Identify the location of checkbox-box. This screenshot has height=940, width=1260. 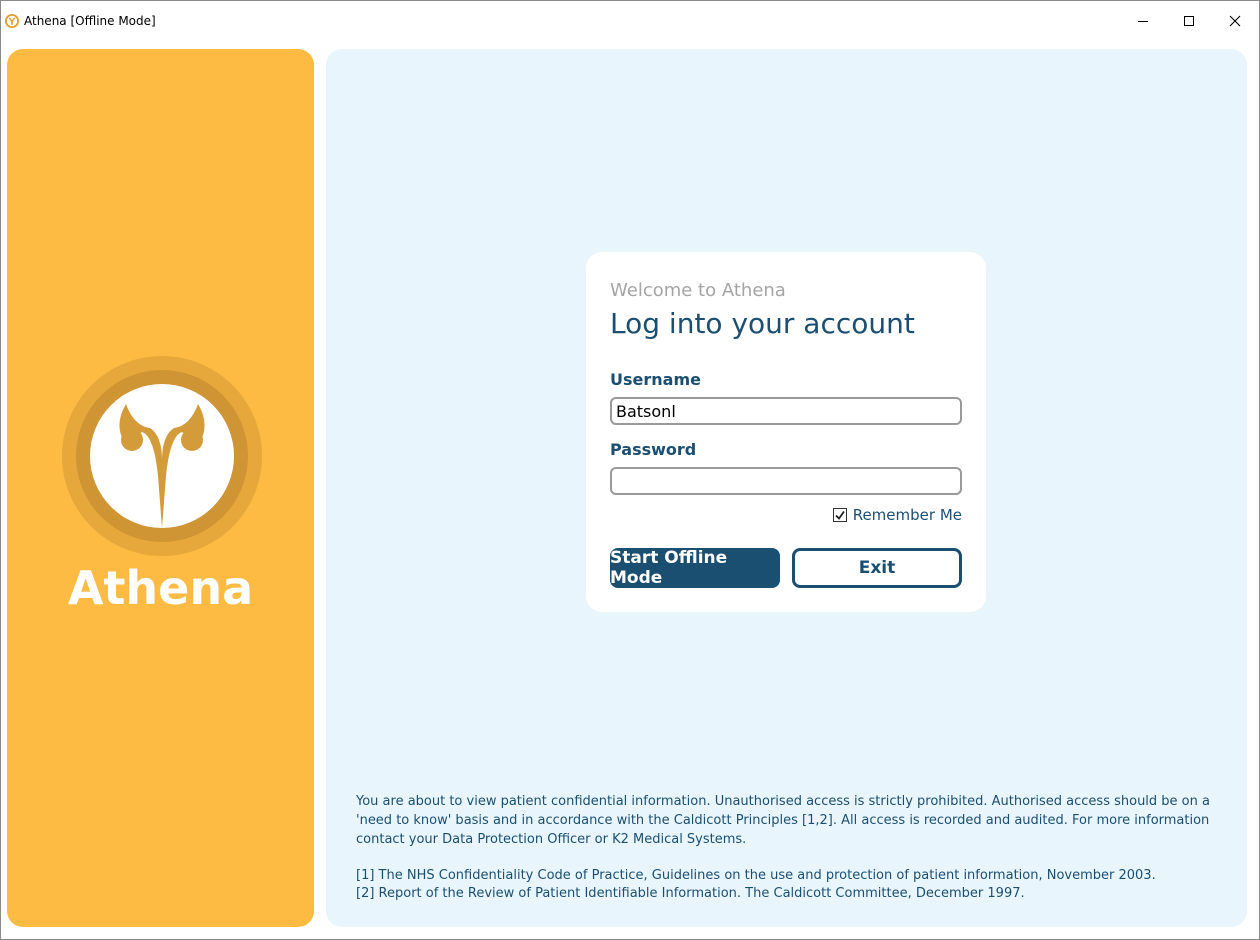
(839, 515).